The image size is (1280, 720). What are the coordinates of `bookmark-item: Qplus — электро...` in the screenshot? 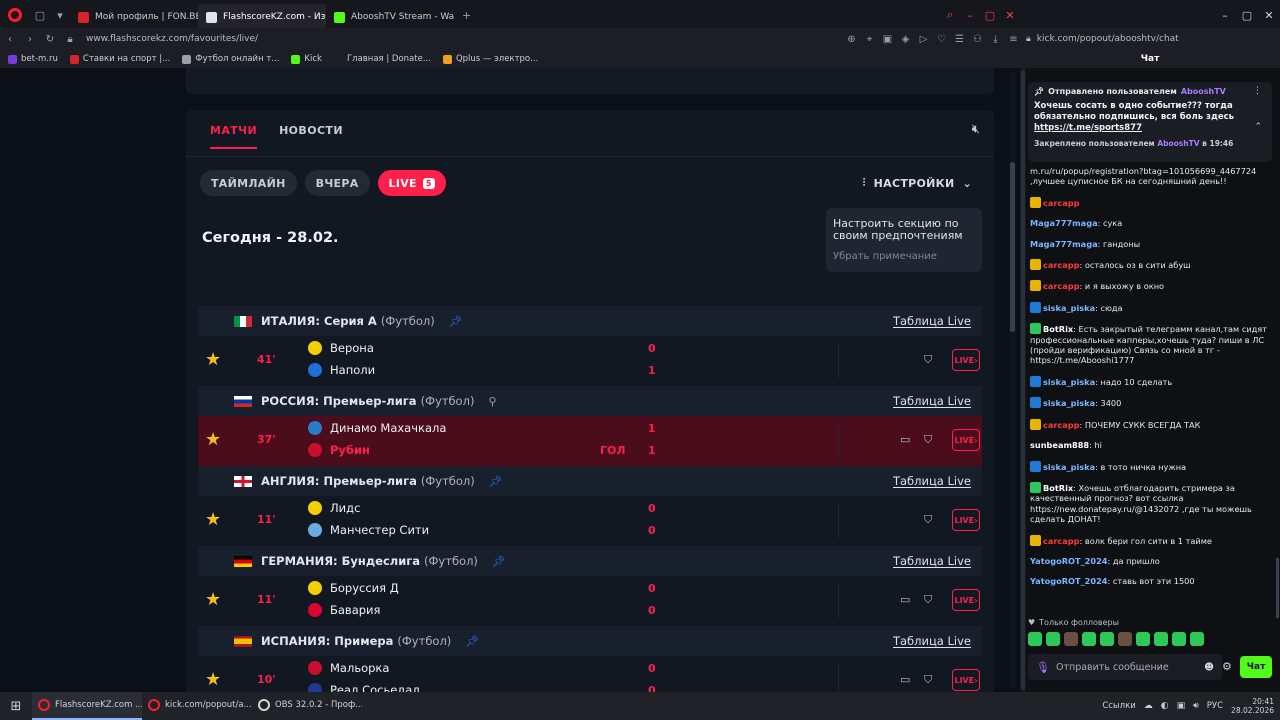 It's located at (490, 59).